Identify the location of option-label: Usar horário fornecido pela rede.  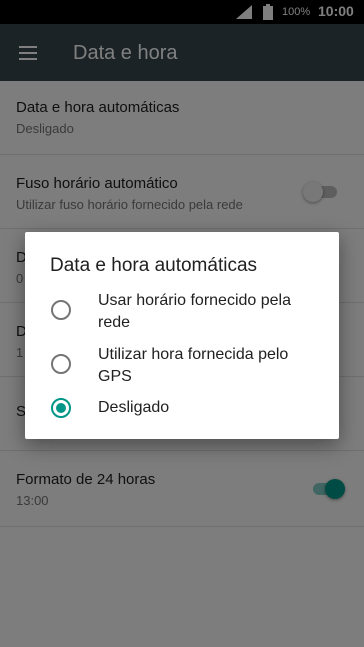
(194, 311).